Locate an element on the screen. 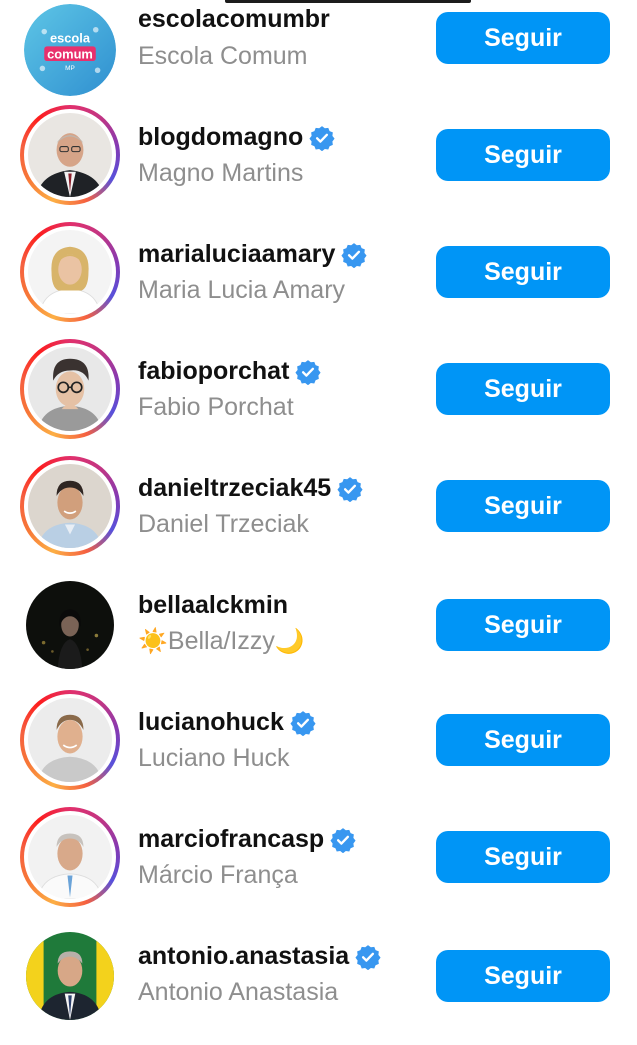  avatar: escola comum MP is located at coordinates (70, 50).